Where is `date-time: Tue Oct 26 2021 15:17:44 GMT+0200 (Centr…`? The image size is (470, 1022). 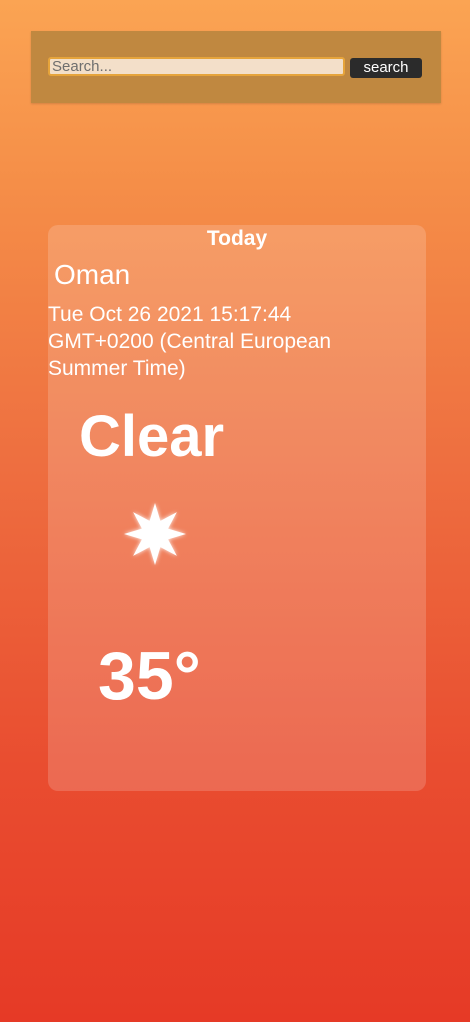 date-time: Tue Oct 26 2021 15:17:44 GMT+0200 (Centr… is located at coordinates (190, 341).